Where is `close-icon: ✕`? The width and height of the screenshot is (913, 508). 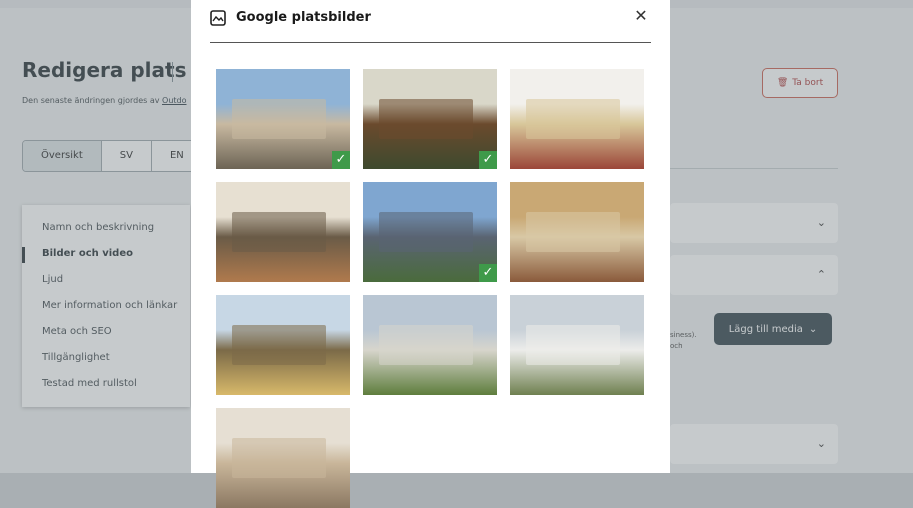 close-icon: ✕ is located at coordinates (641, 16).